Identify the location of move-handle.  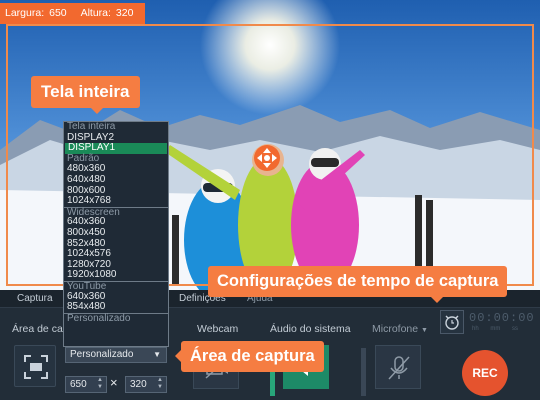
(267, 158).